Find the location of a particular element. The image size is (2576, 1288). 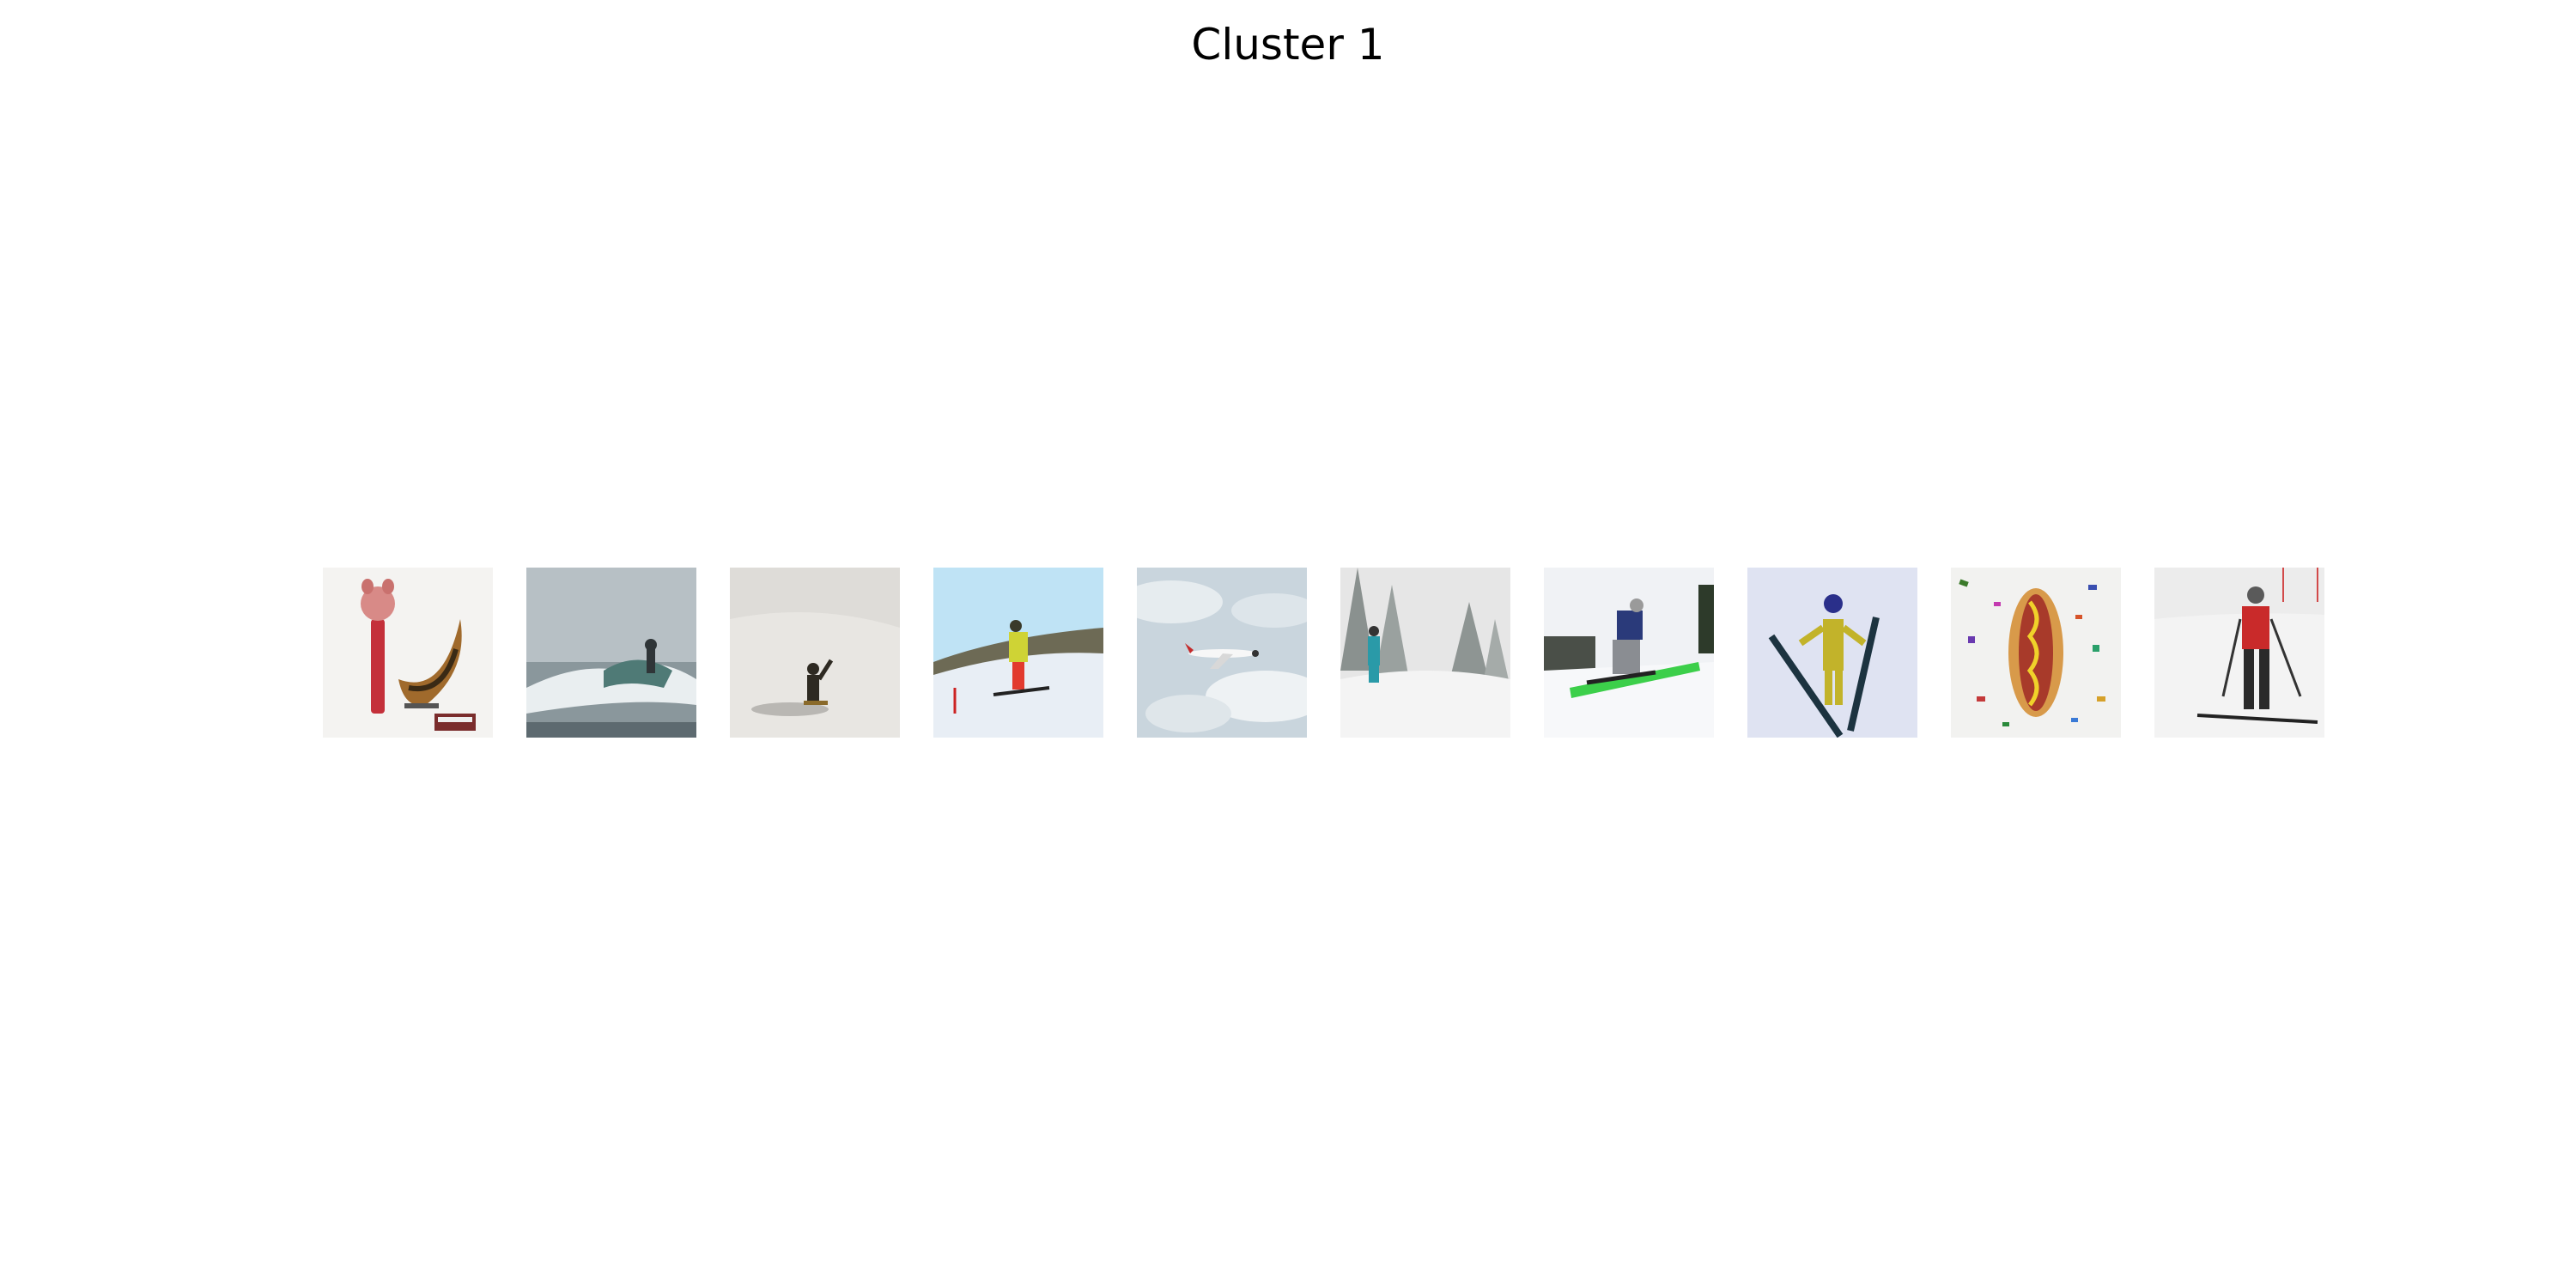

snowboarder-image is located at coordinates (815, 653).